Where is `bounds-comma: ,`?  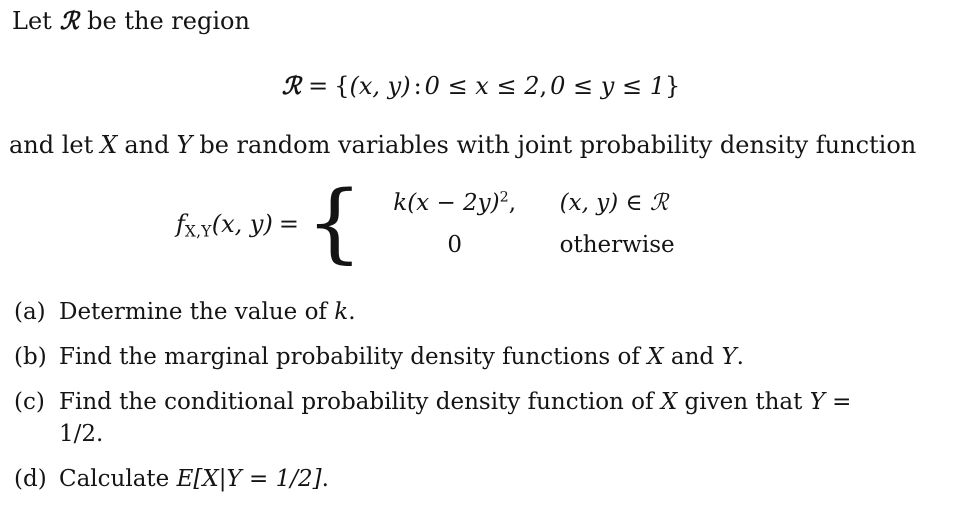
bounds-comma: , is located at coordinates (543, 86).